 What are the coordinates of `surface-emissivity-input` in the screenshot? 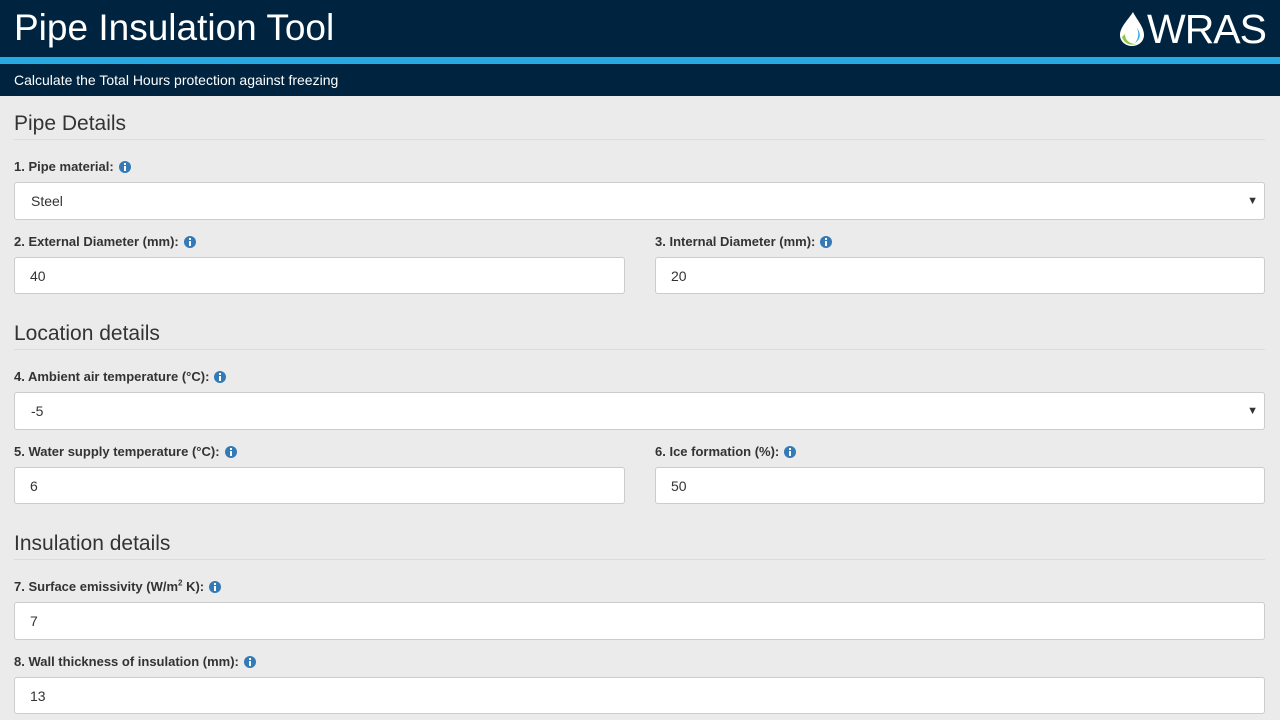 It's located at (639, 621).